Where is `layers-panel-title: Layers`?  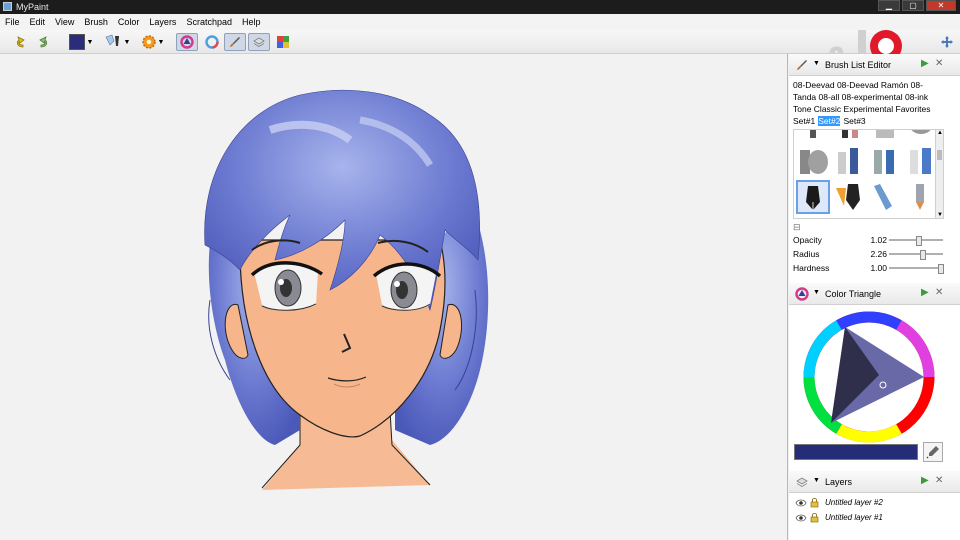
layers-panel-title: Layers is located at coordinates (839, 482).